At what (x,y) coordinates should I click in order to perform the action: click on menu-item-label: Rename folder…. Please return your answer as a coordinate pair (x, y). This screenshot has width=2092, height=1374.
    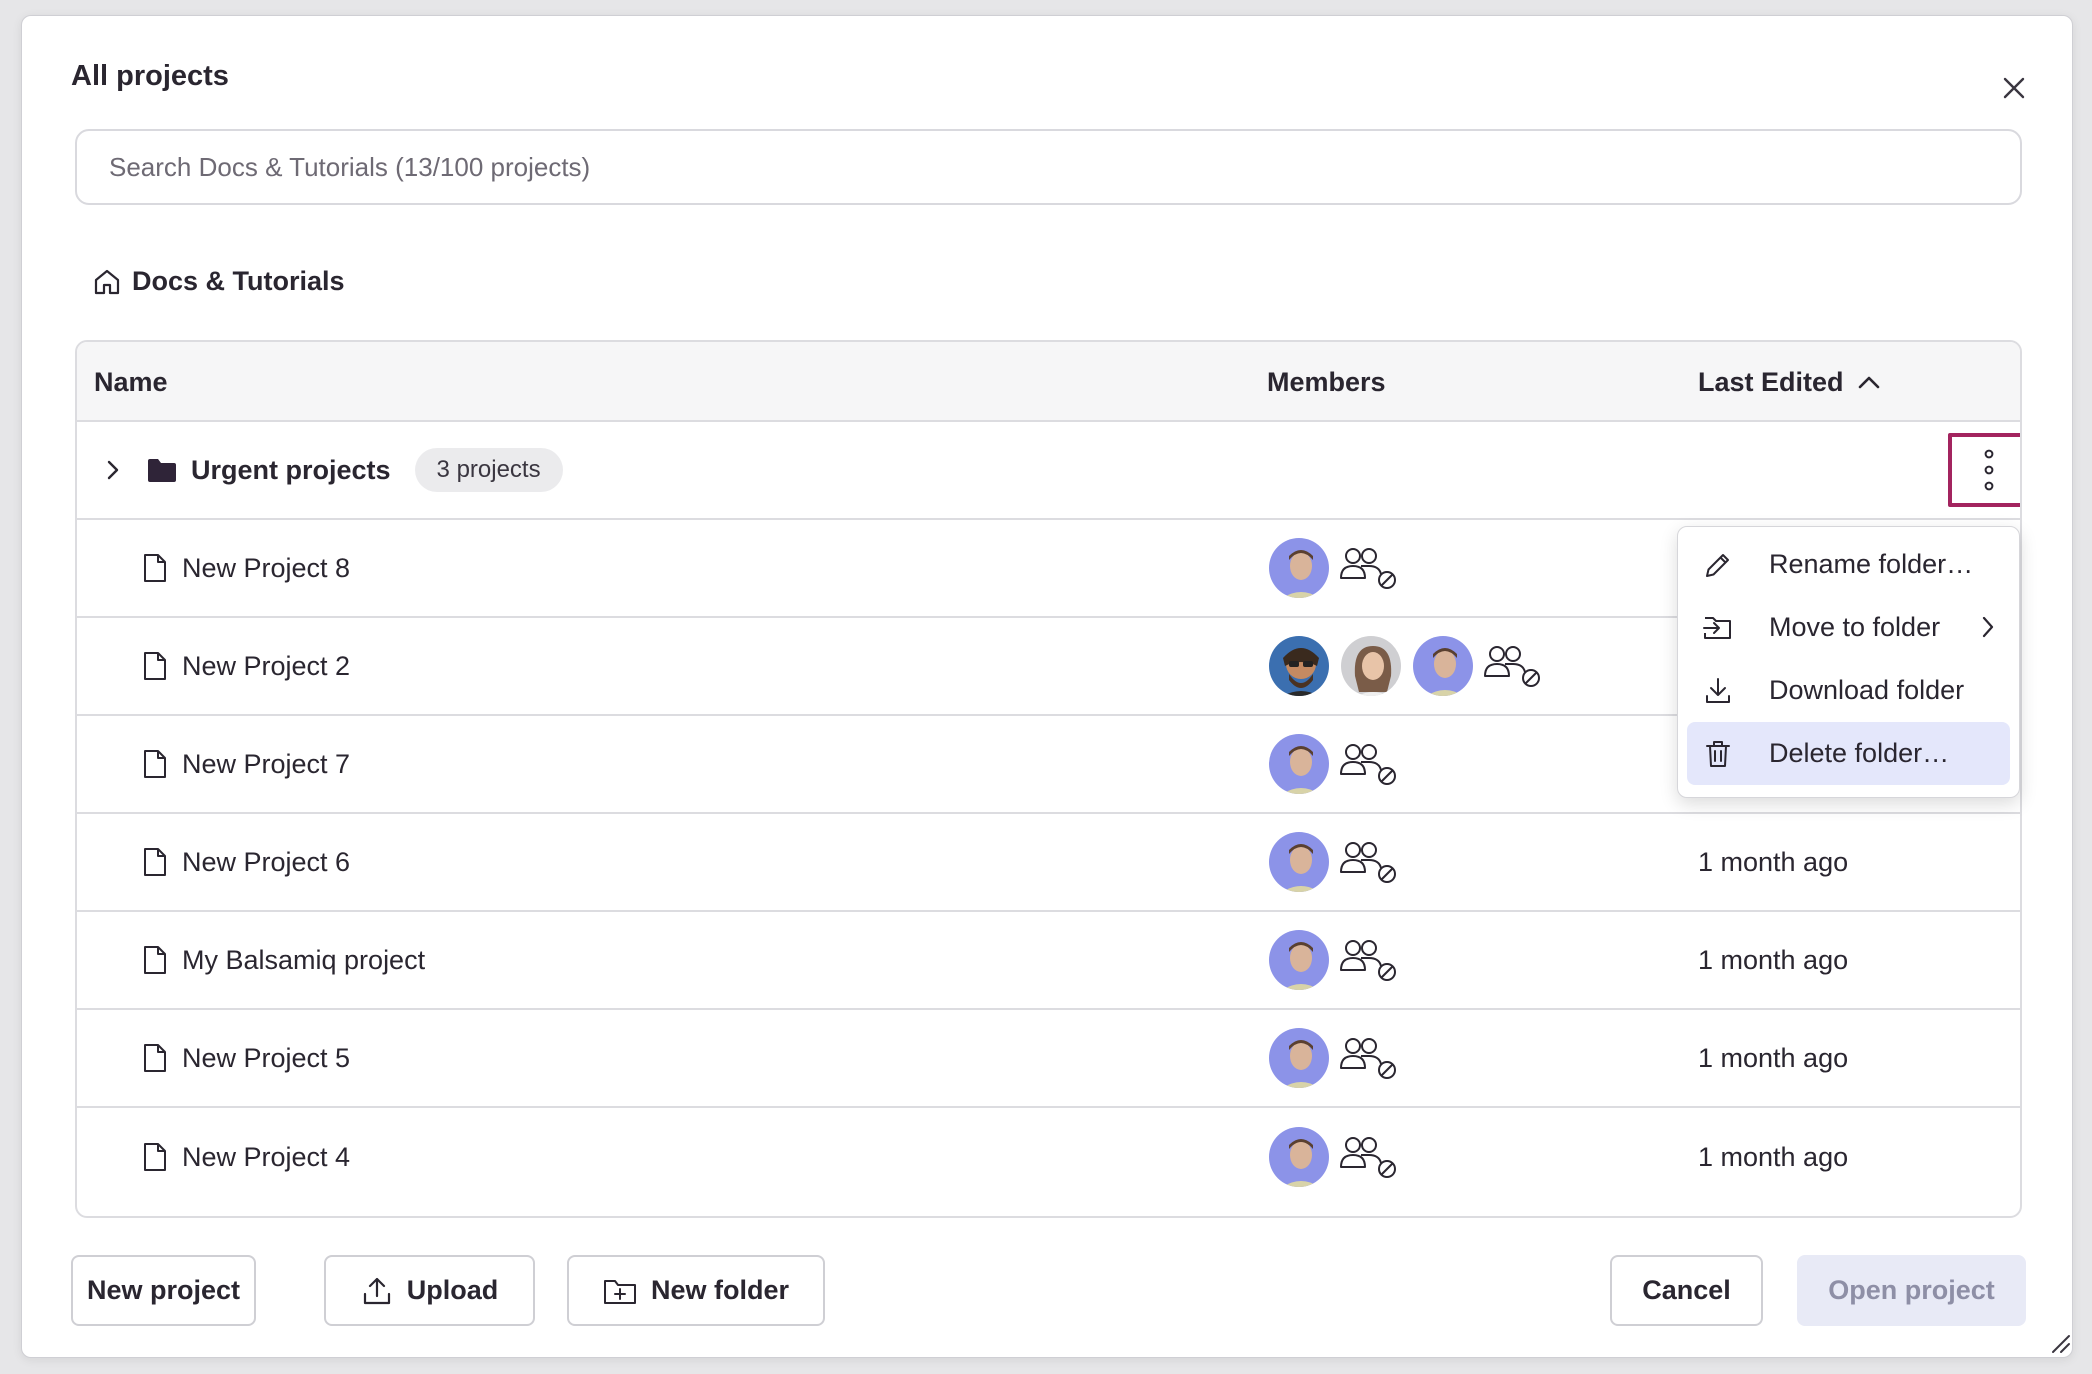
    Looking at the image, I should click on (1871, 564).